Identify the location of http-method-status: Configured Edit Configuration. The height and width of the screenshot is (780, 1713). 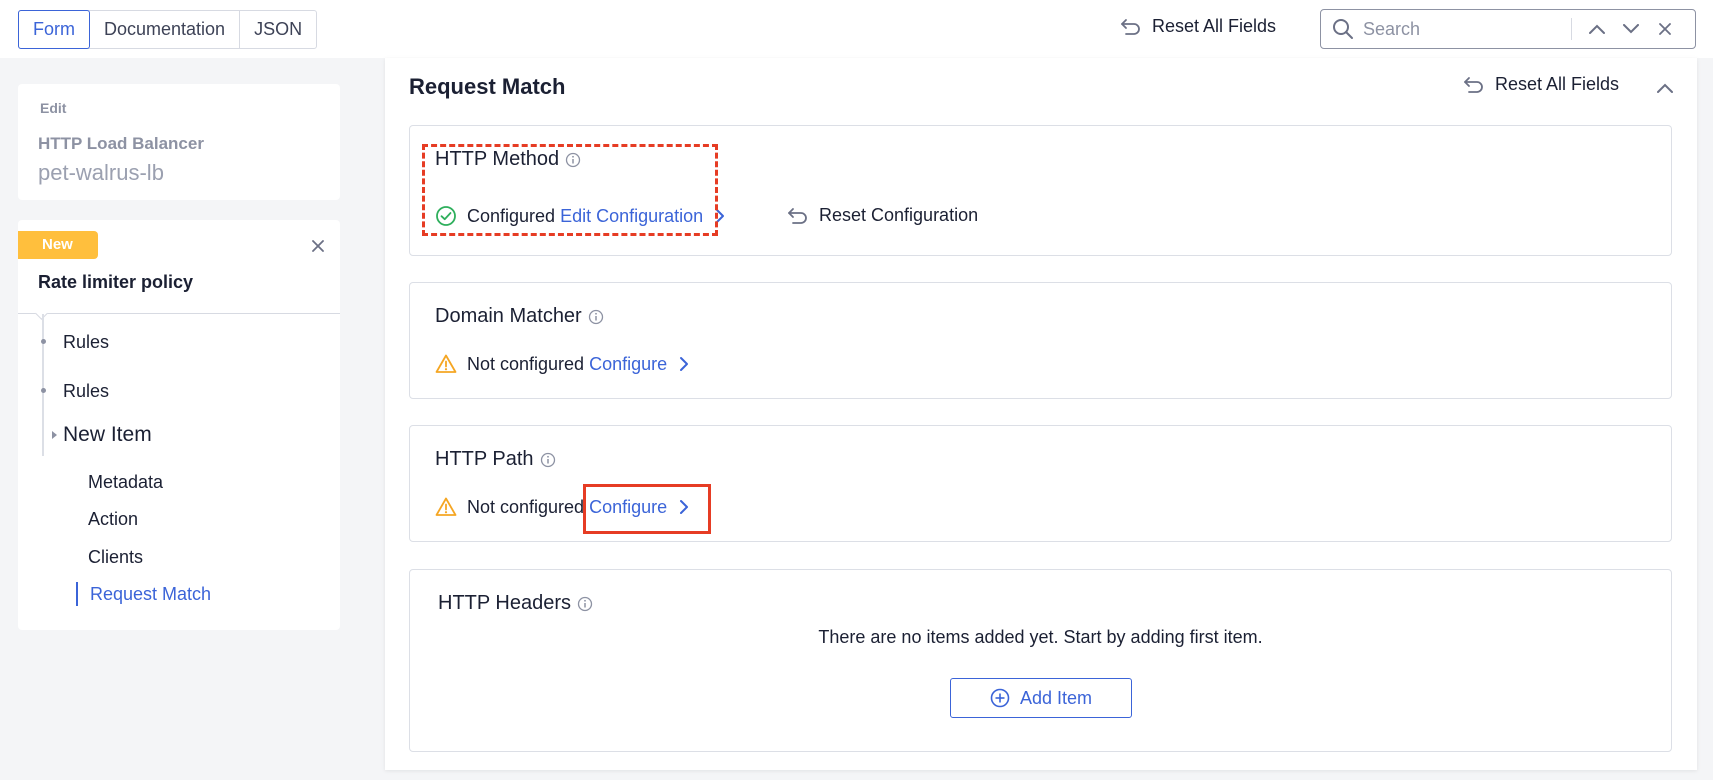
(581, 216).